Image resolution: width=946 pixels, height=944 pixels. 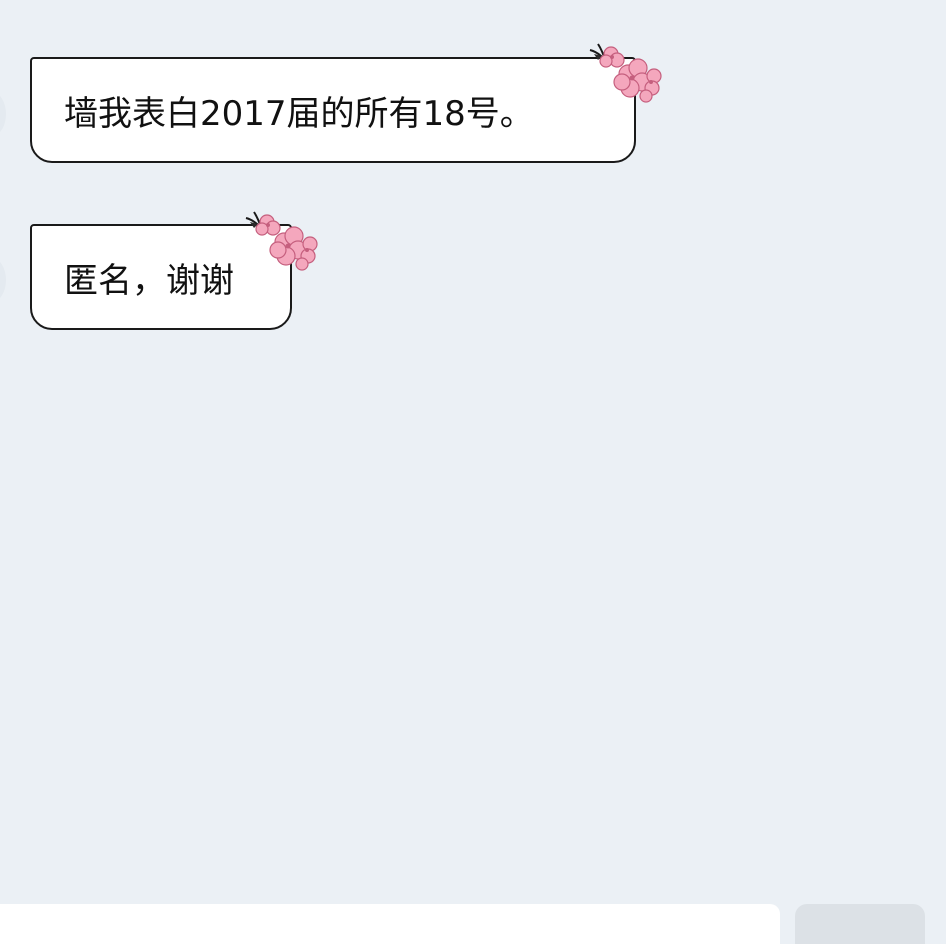 I want to click on send-button, so click(x=860, y=924).